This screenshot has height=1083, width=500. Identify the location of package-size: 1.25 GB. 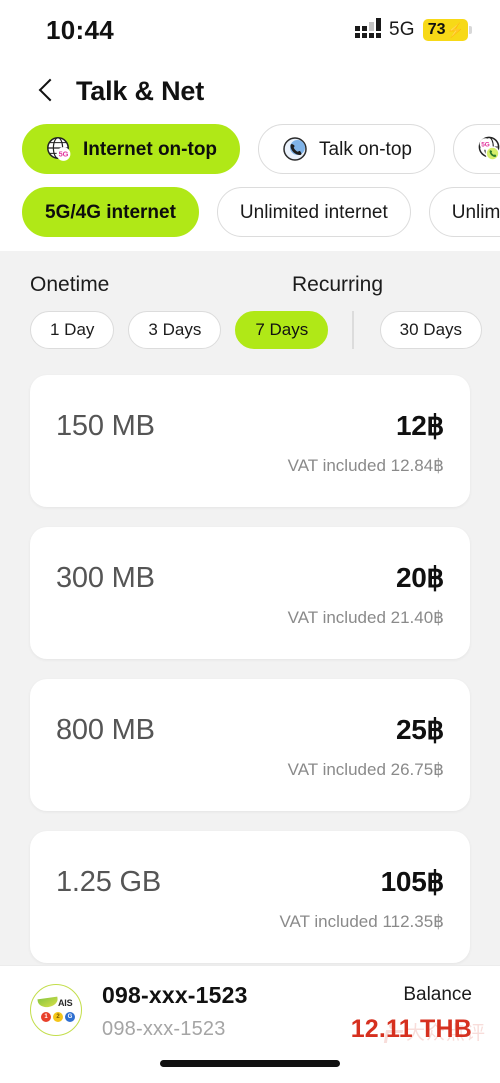
(108, 882).